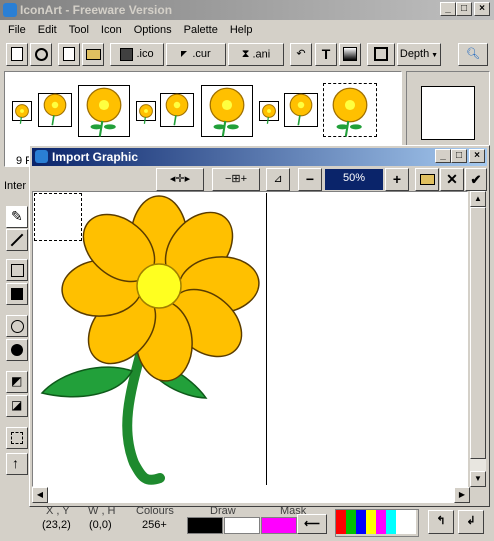  What do you see at coordinates (146, 111) in the screenshot?
I see `thumbnail-16b` at bounding box center [146, 111].